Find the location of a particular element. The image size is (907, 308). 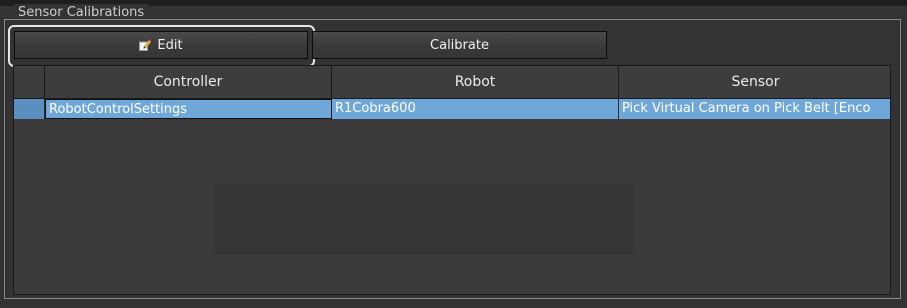

edit-button-label: Edit is located at coordinates (170, 45).